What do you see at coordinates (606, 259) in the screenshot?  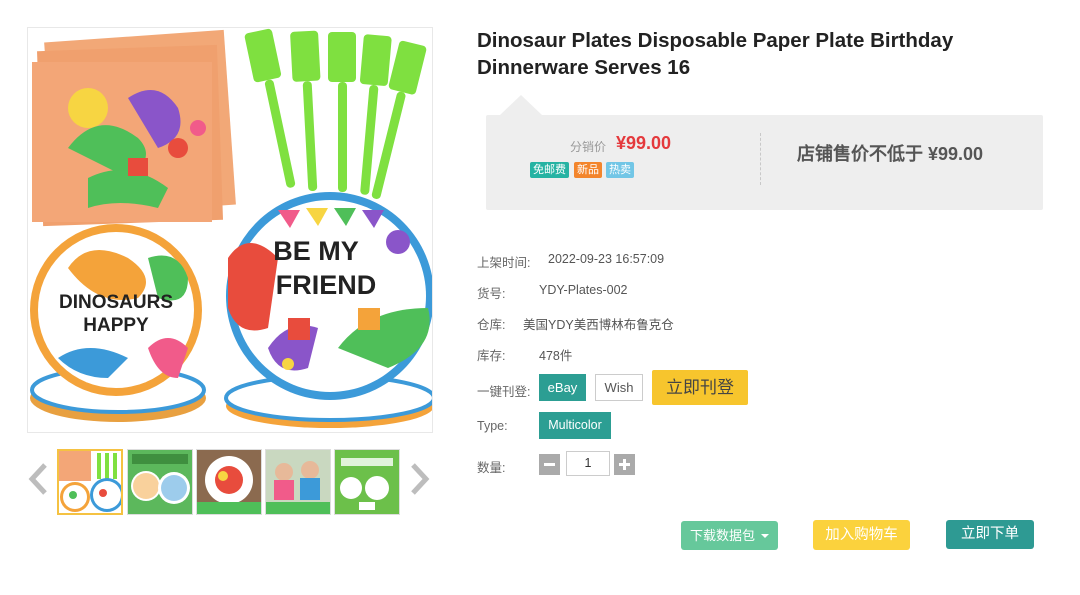 I see `listed-time-value: 2022-09-23 16:57:09` at bounding box center [606, 259].